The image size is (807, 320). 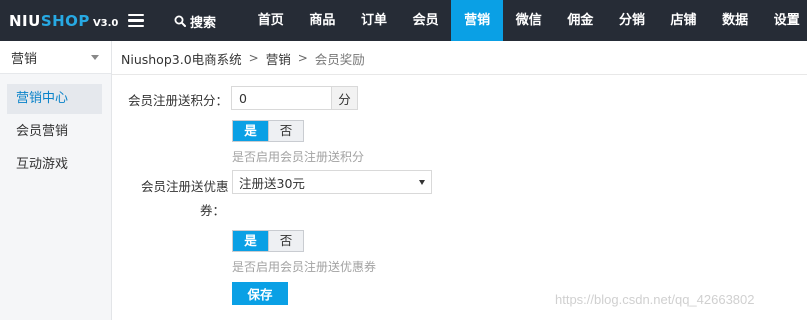 I want to click on search-button: 搜索, so click(x=195, y=21).